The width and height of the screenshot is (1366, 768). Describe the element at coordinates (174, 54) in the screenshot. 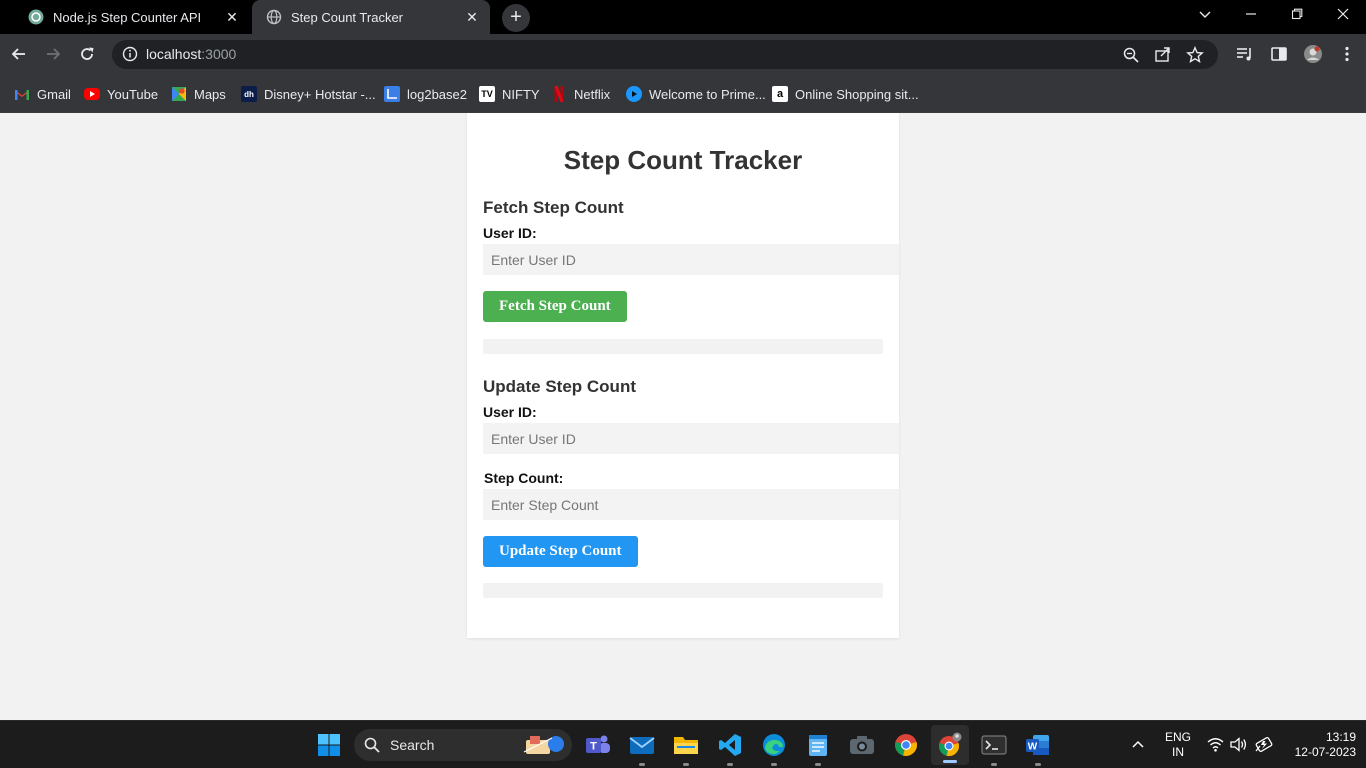

I see `url-host: localhost` at that location.